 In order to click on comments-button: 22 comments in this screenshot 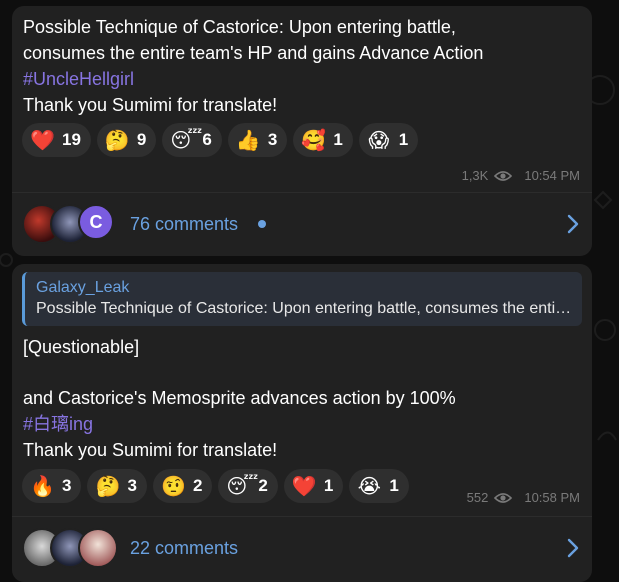, I will do `click(302, 548)`.